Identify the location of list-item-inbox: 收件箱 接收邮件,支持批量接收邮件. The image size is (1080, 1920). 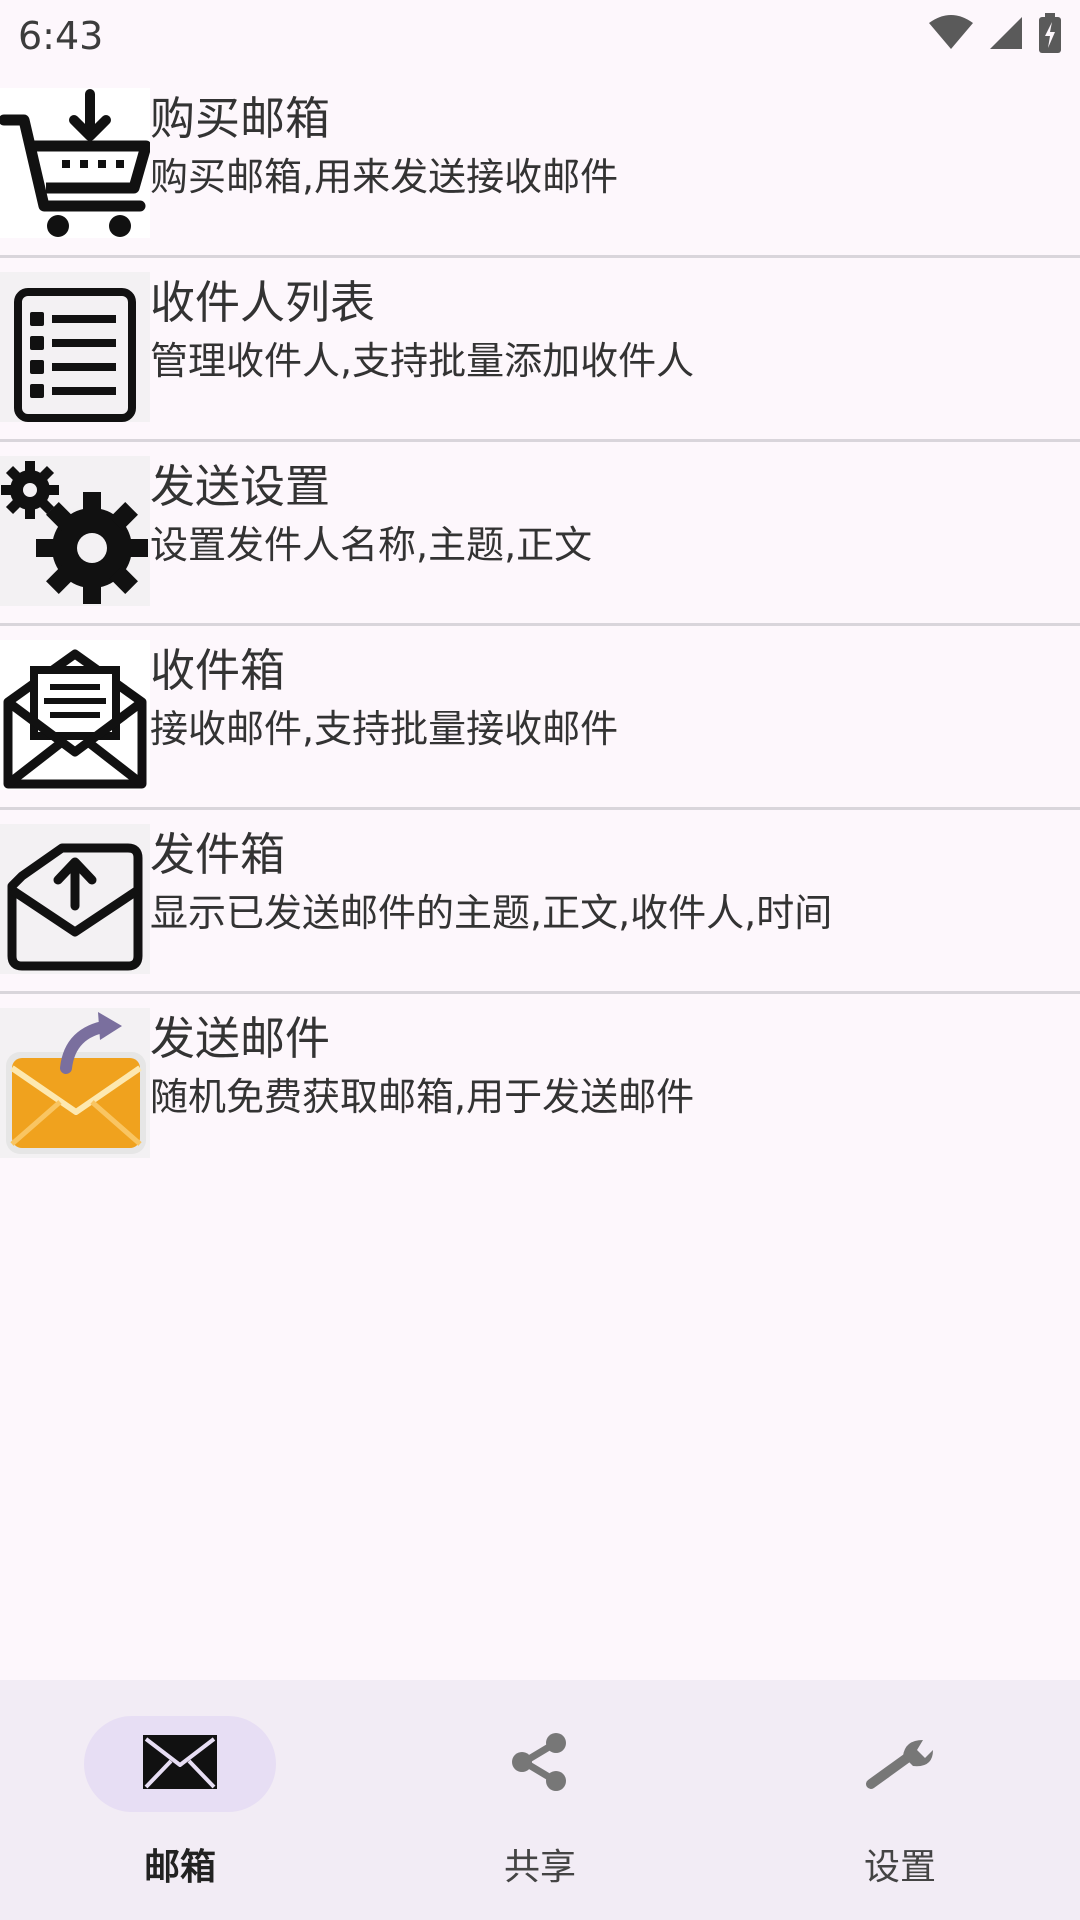
(540, 718).